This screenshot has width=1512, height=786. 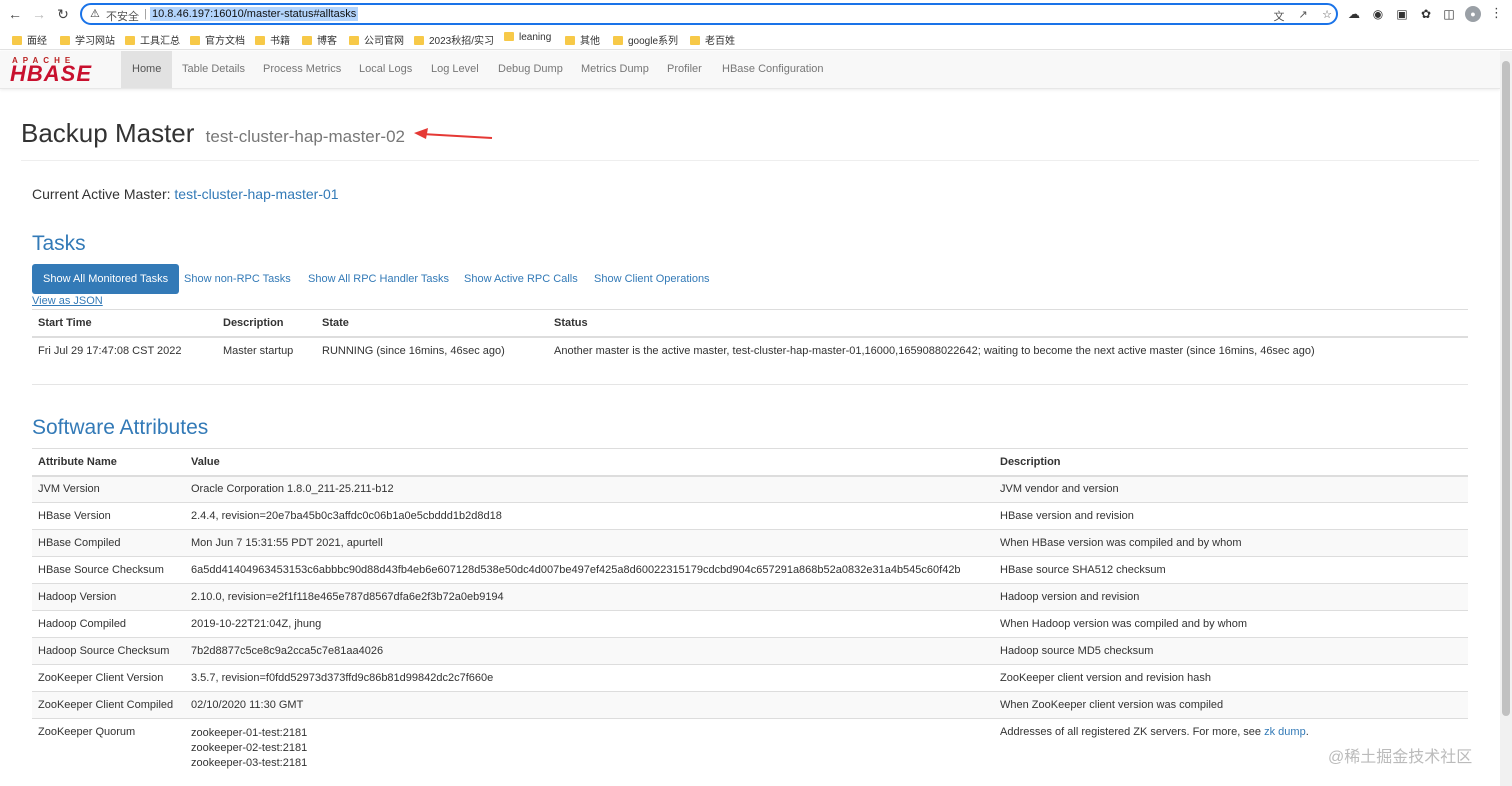 I want to click on column-header: Attribute Name, so click(x=108, y=462).